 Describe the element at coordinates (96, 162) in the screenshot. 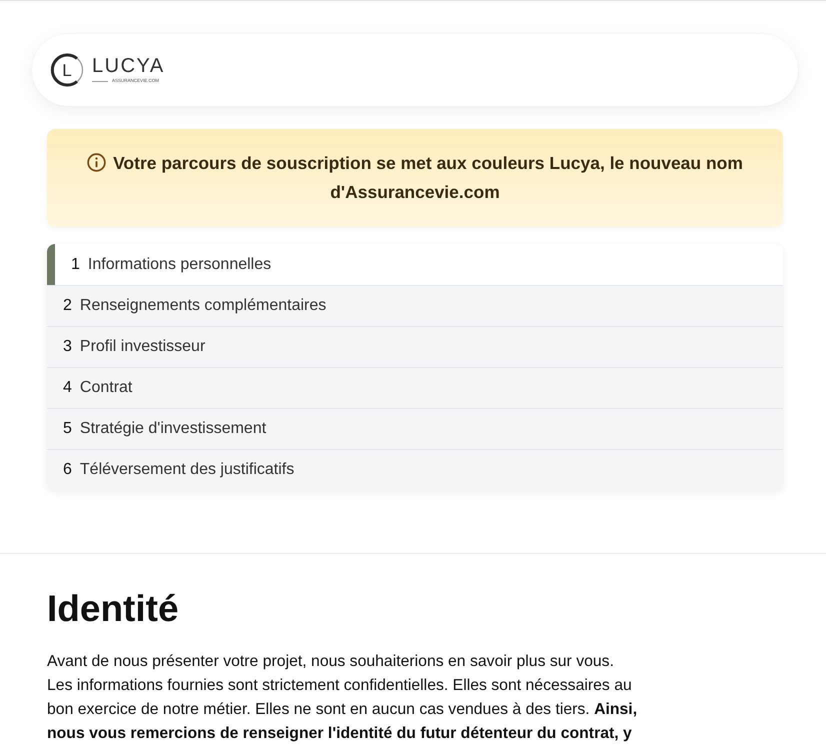

I see `info-icon` at that location.